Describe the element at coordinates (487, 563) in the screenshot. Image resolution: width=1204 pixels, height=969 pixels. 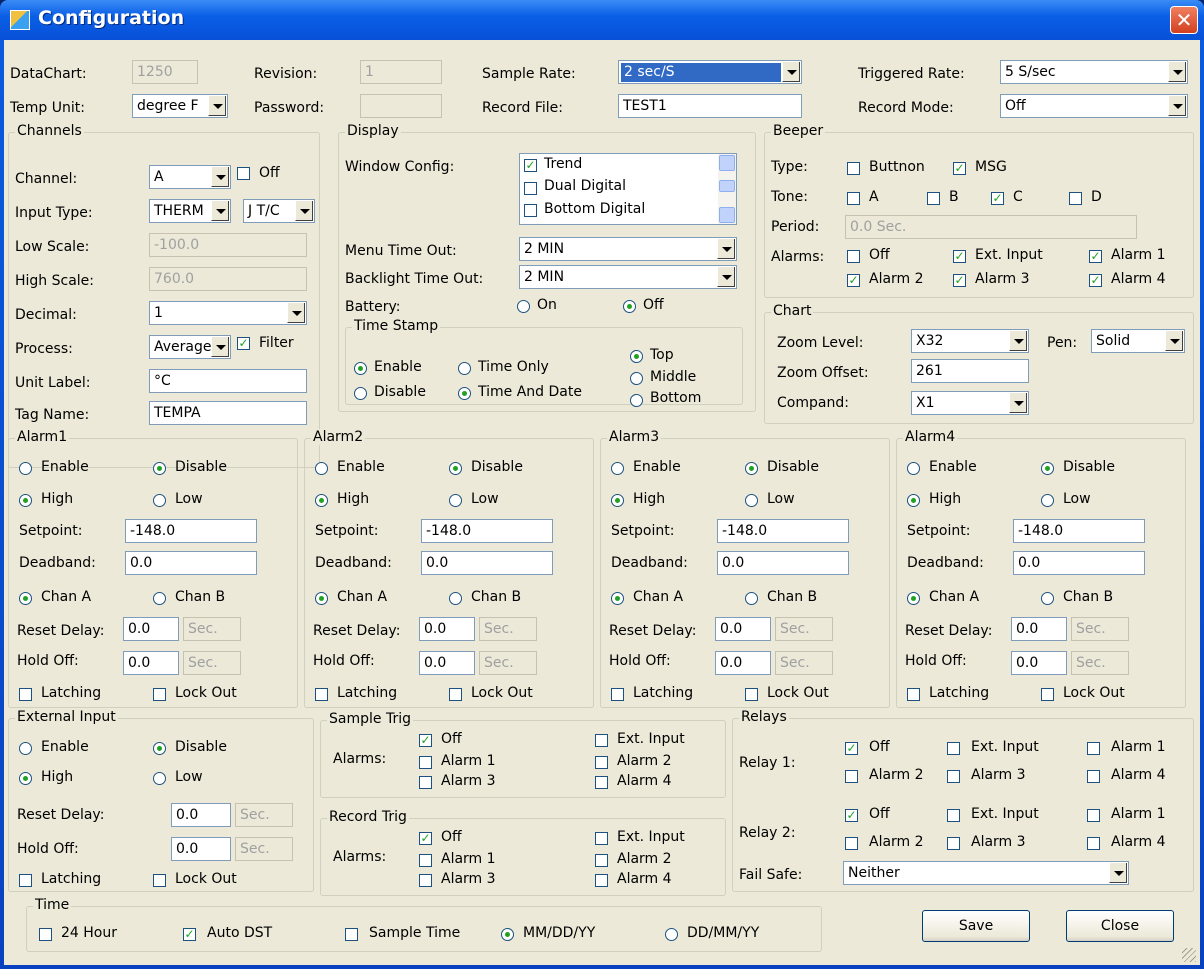
I see `alarm2-deadband-input: 0.0` at that location.